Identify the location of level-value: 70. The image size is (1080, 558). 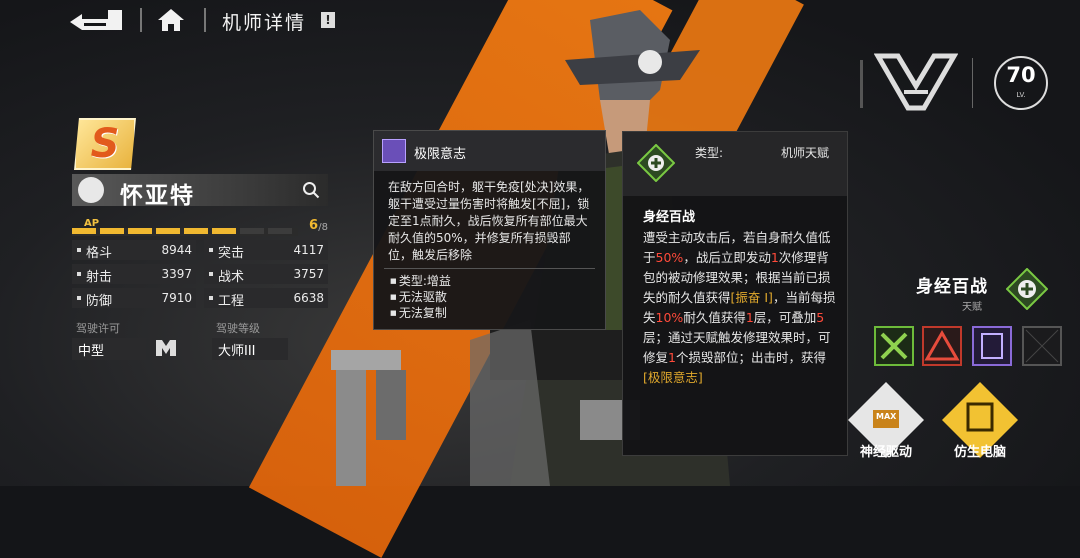
(1021, 75).